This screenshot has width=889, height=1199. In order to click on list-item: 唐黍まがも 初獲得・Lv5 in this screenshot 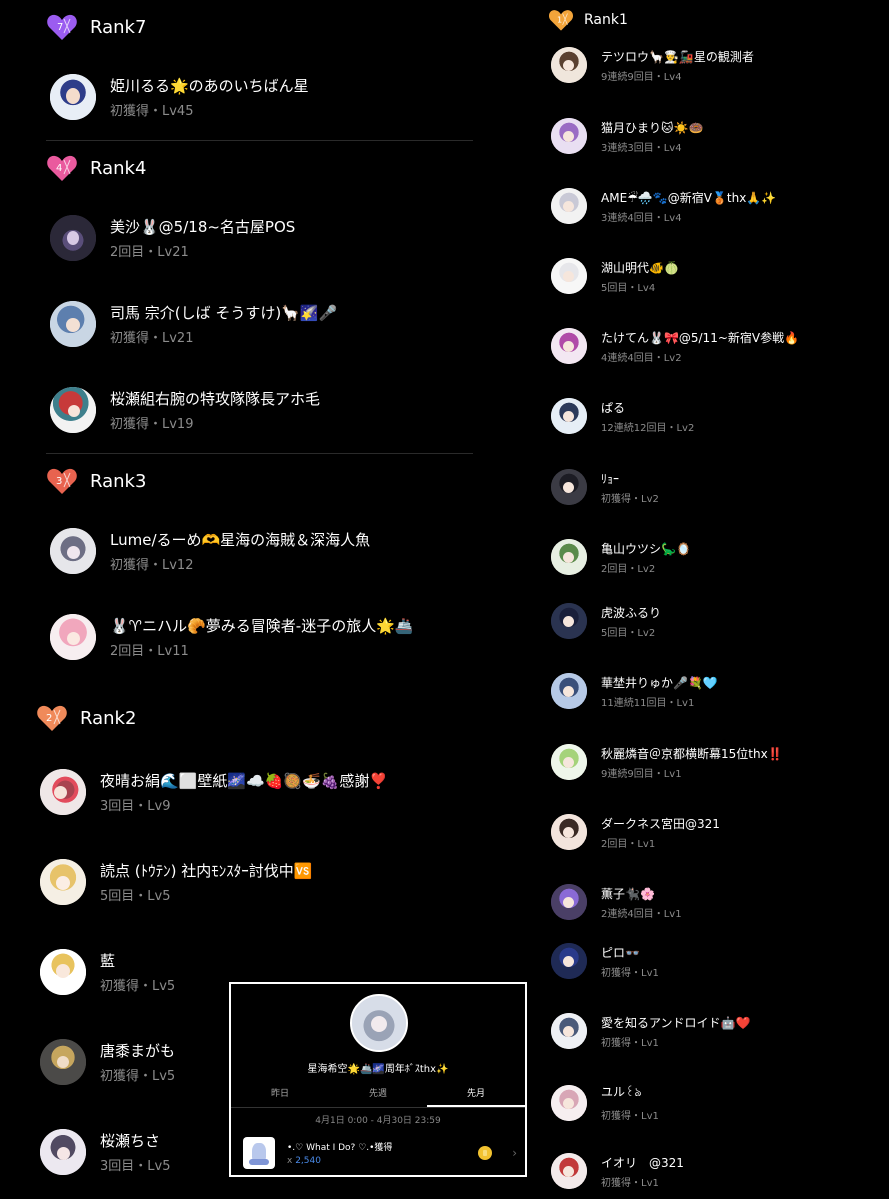, I will do `click(107, 1062)`.